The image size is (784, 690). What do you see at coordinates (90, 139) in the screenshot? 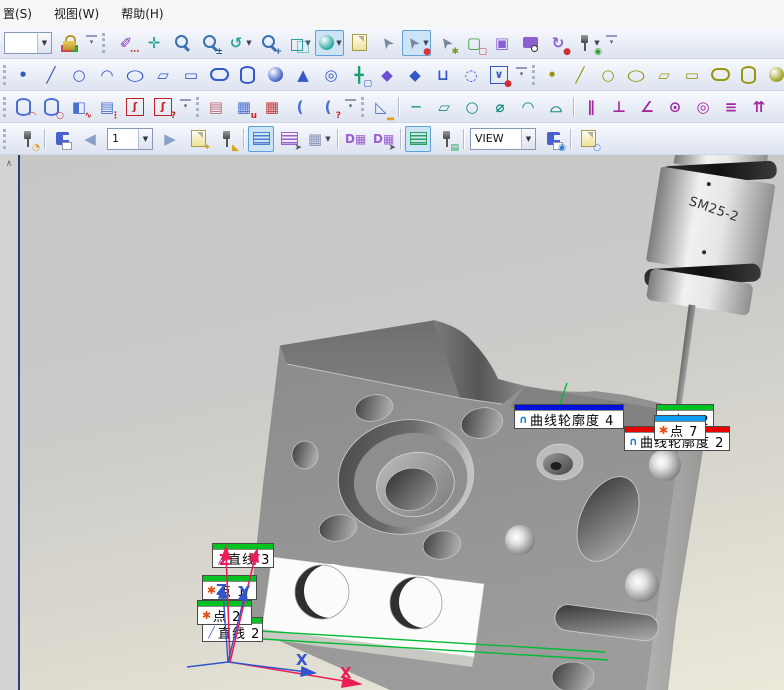
I see `step-back-button: ◀` at bounding box center [90, 139].